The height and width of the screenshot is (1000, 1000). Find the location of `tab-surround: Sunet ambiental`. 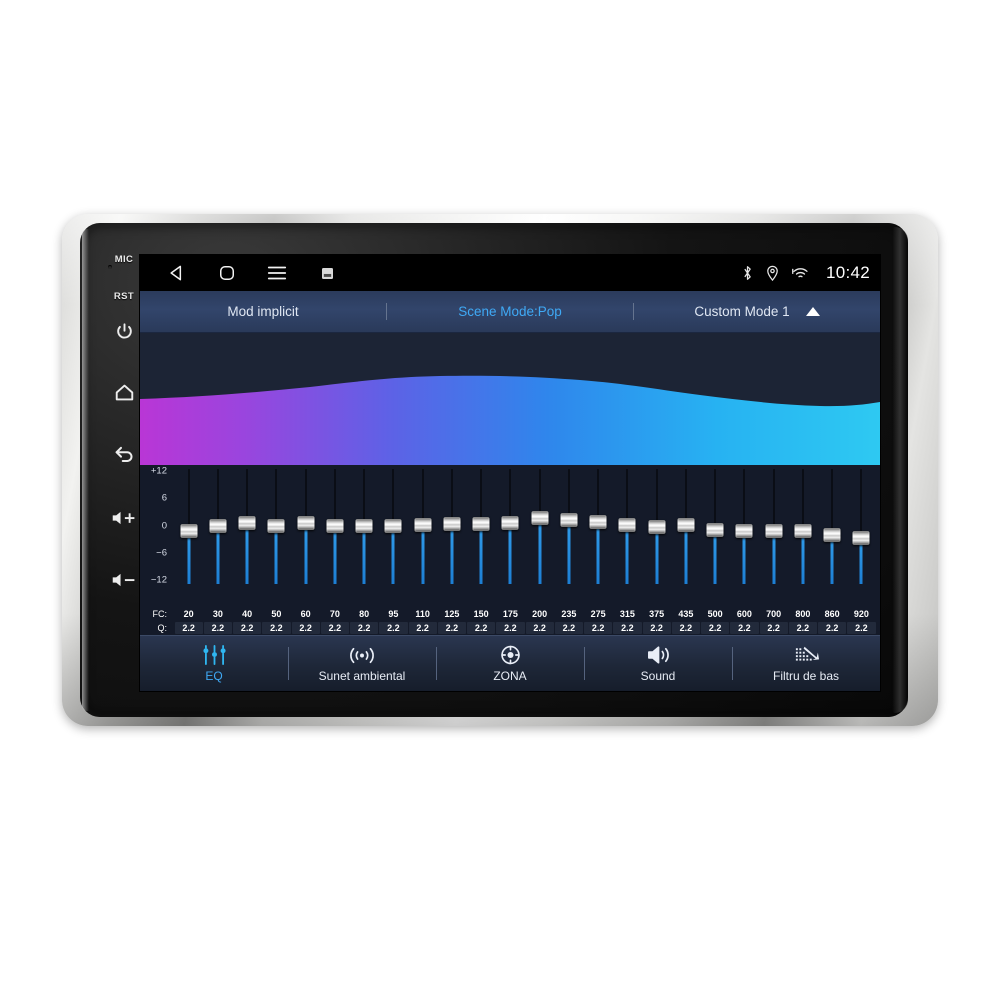

tab-surround: Sunet ambiental is located at coordinates (362, 663).